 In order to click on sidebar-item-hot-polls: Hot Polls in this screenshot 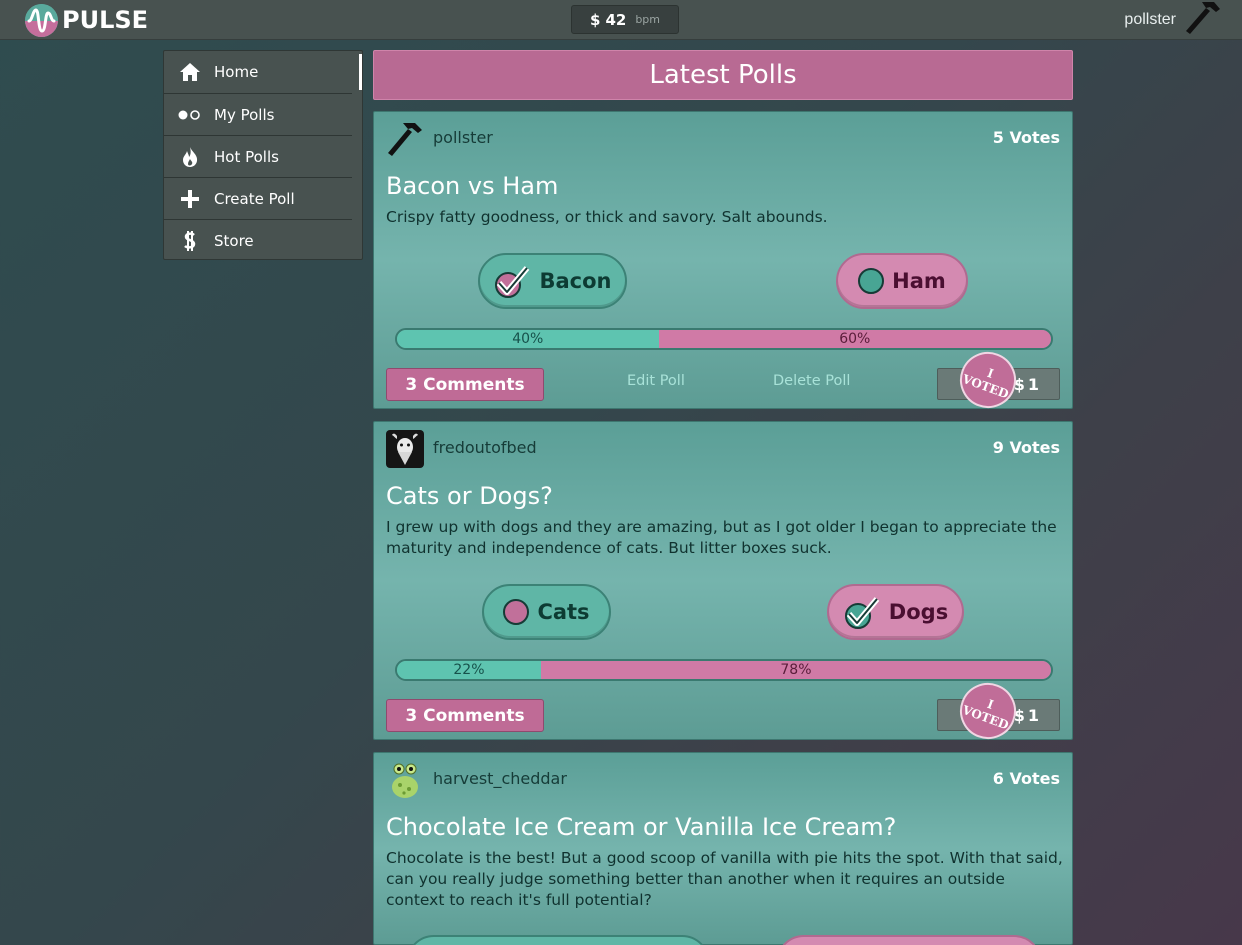, I will do `click(258, 156)`.